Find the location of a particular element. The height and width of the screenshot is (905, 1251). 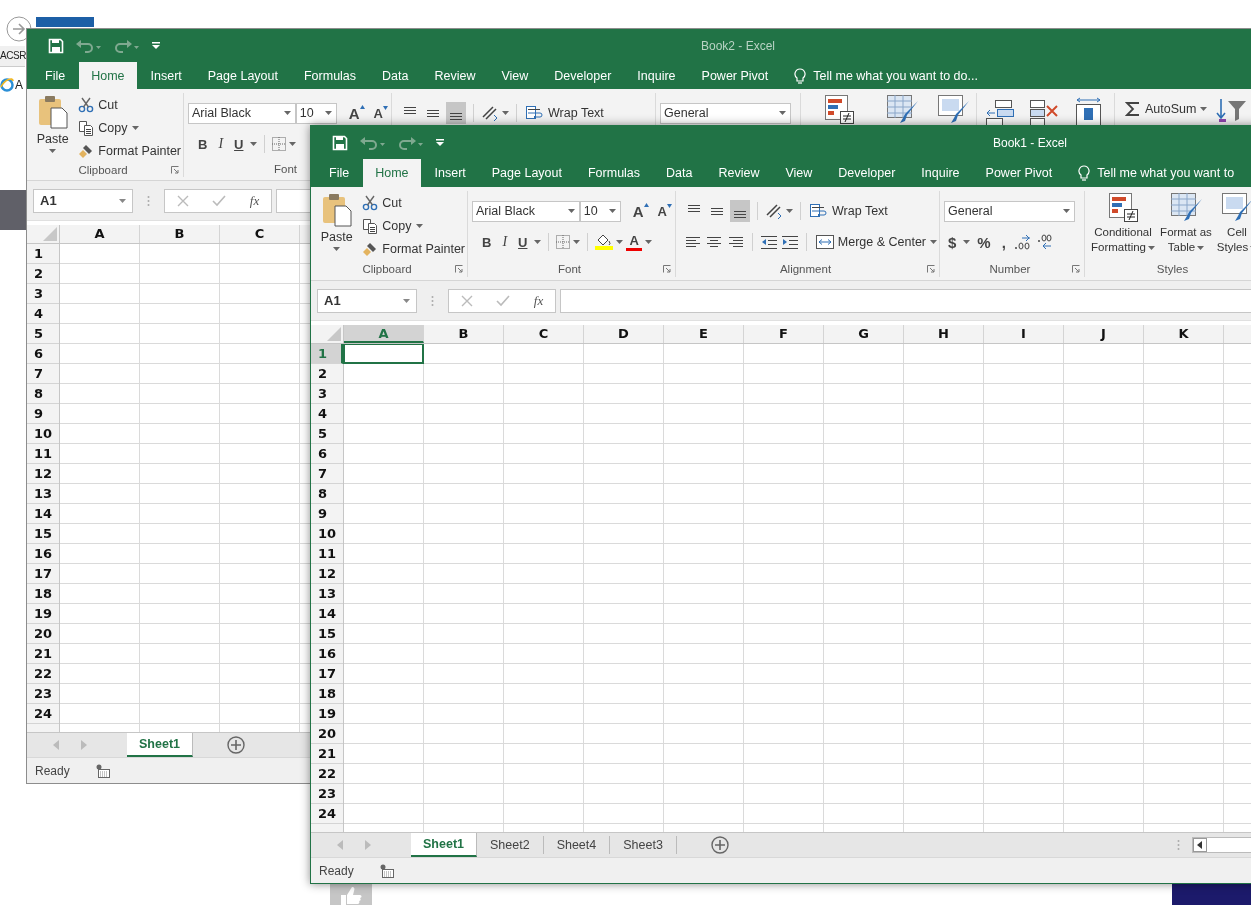

sheet-tab: Sheet1 is located at coordinates (160, 745).